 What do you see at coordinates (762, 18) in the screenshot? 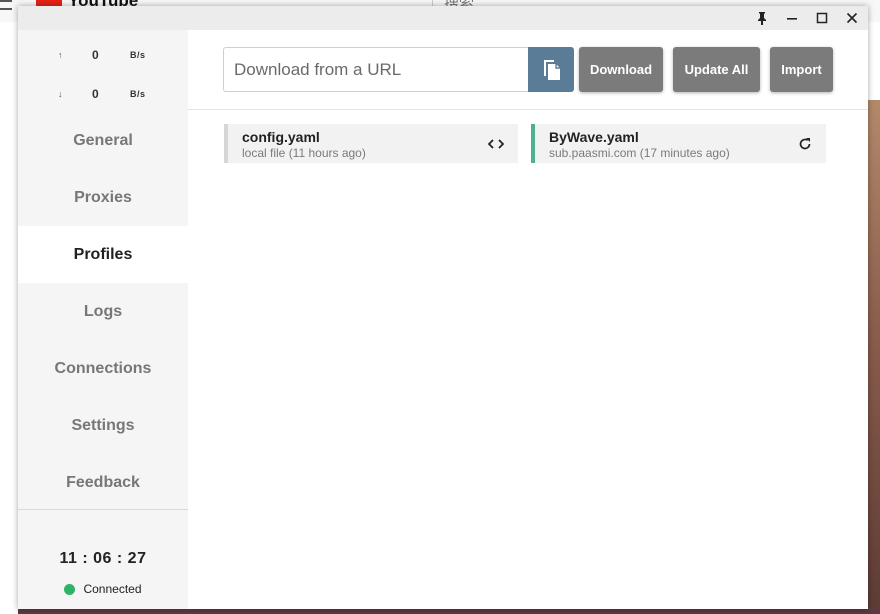
I see `pin-icon` at bounding box center [762, 18].